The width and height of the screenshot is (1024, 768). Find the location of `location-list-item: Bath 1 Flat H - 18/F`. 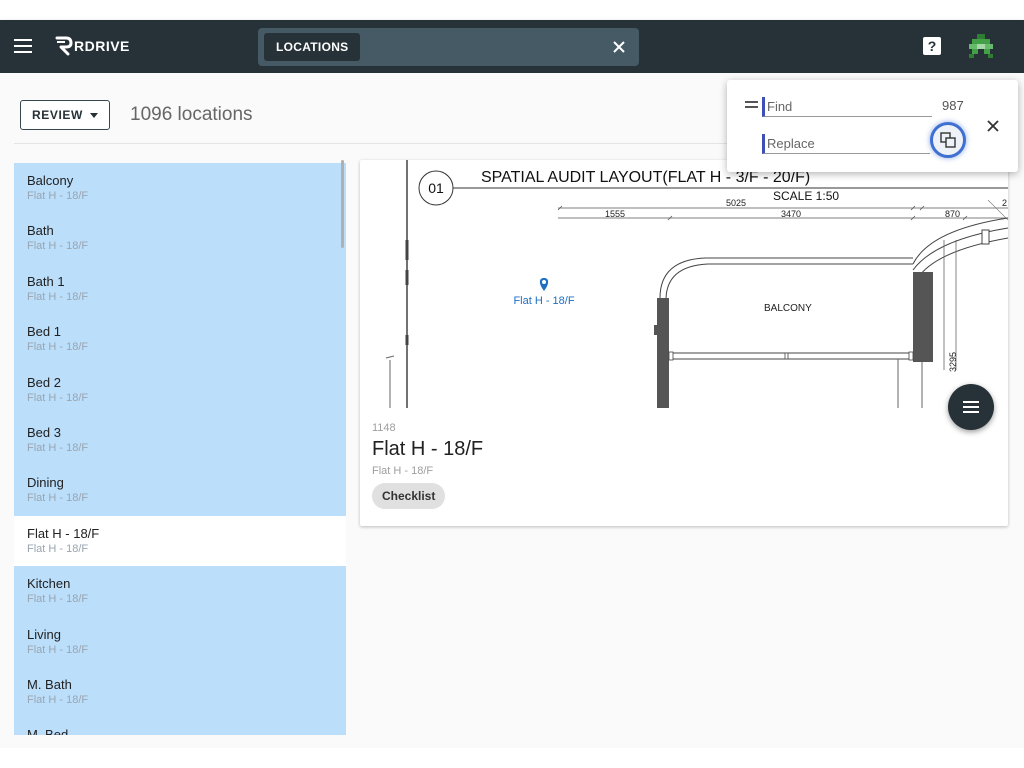

location-list-item: Bath 1 Flat H - 18/F is located at coordinates (180, 289).